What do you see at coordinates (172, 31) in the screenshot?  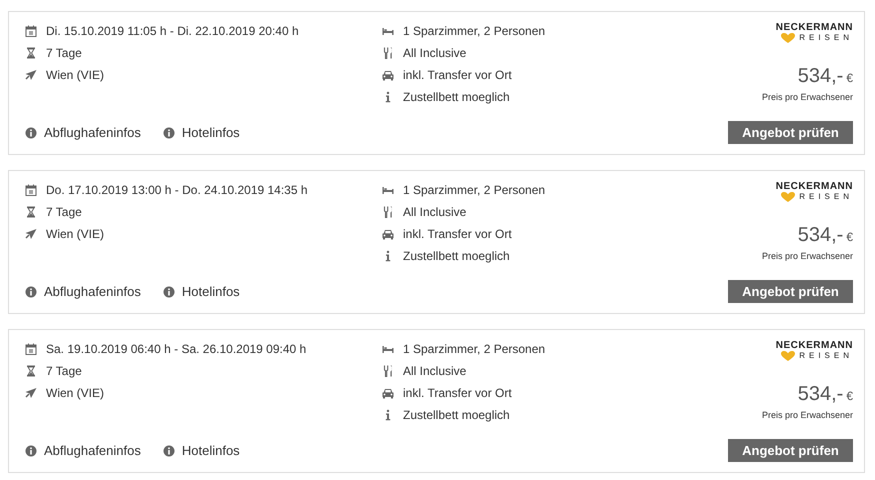 I see `travel-dates: Di. 15.10.2019 11:05 h - Di. 22.10.2019 20:40 h` at bounding box center [172, 31].